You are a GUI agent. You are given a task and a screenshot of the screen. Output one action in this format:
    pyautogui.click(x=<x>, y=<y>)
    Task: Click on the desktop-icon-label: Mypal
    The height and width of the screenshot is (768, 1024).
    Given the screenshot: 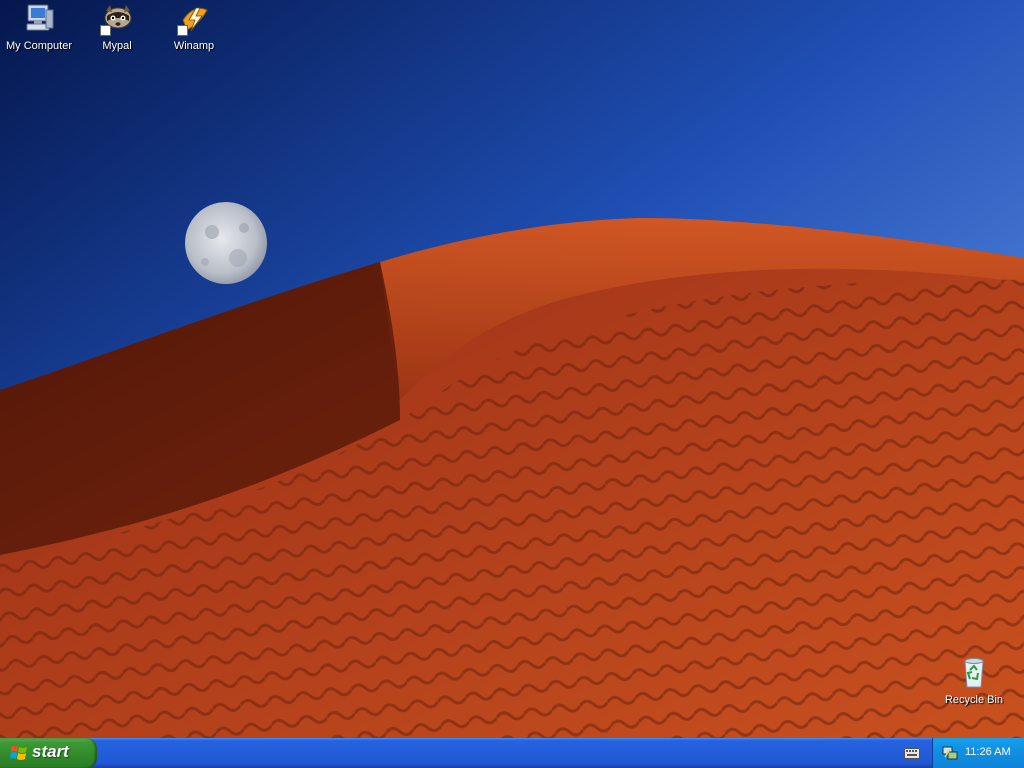 What is the action you would take?
    pyautogui.click(x=117, y=46)
    